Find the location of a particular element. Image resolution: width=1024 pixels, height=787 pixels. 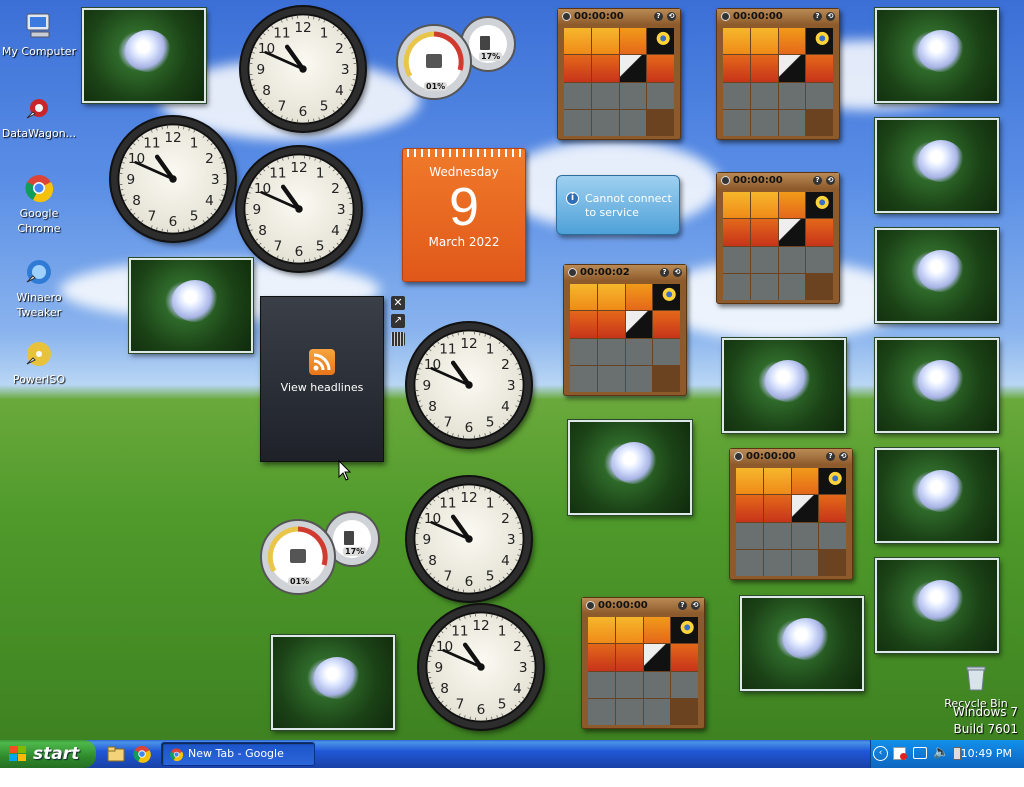

close-icon: ✕ is located at coordinates (398, 303).